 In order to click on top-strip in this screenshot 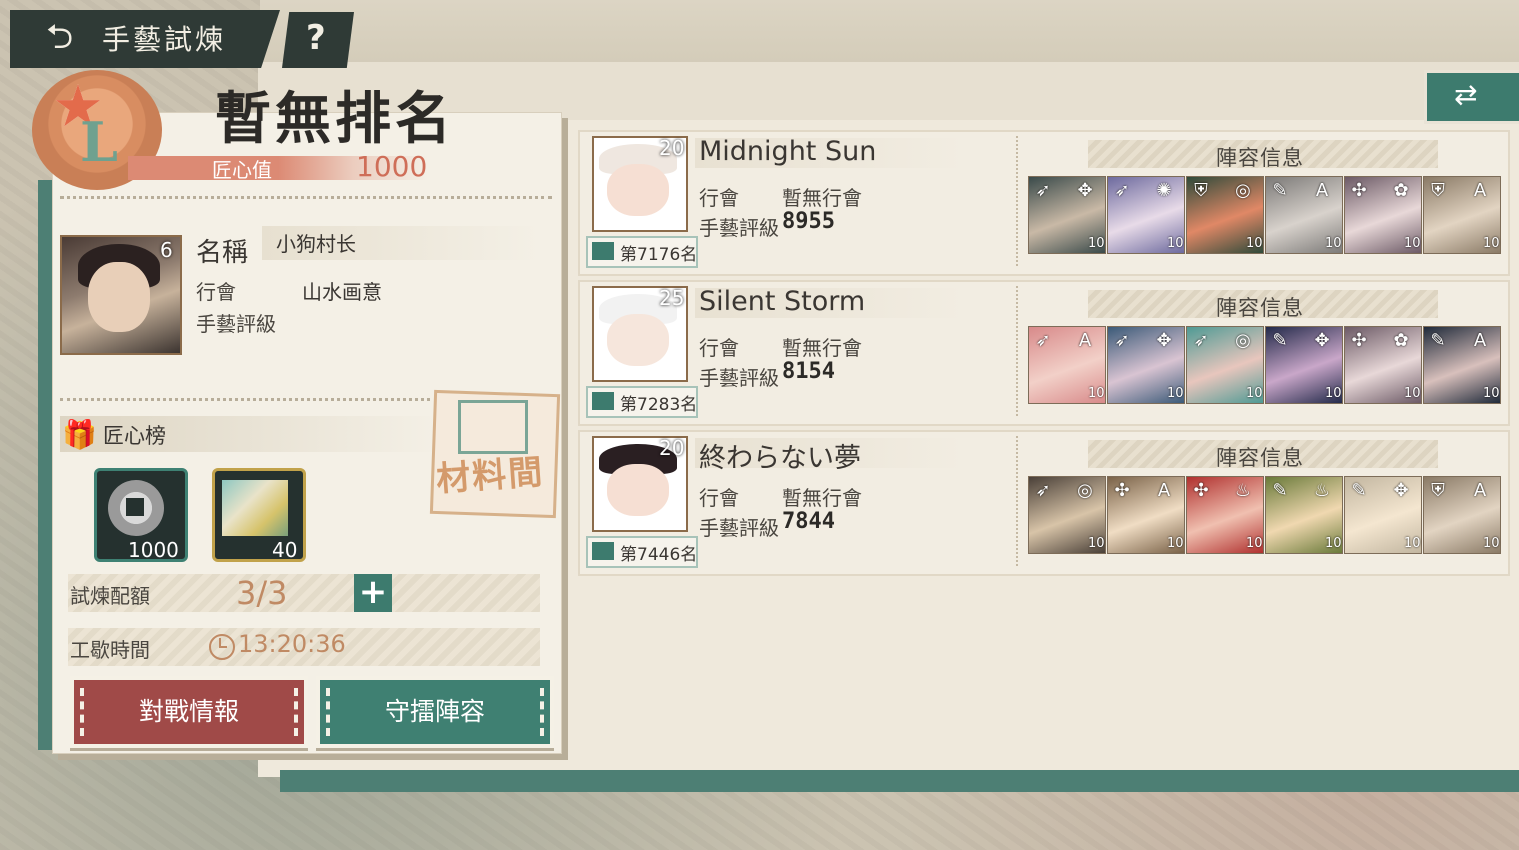, I will do `click(889, 35)`.